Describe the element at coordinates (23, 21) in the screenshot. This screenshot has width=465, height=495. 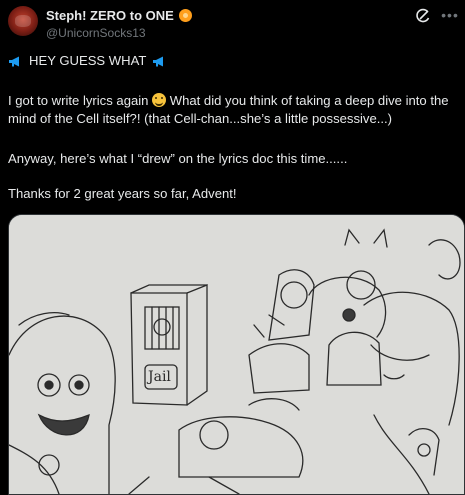
I see `avatar` at that location.